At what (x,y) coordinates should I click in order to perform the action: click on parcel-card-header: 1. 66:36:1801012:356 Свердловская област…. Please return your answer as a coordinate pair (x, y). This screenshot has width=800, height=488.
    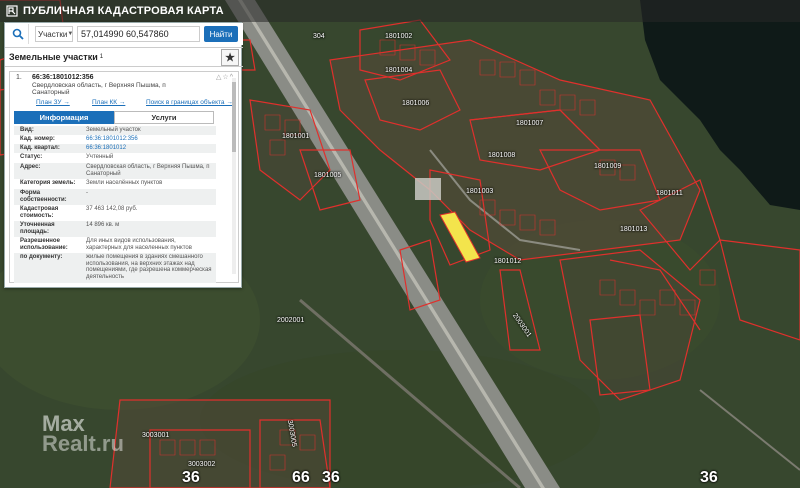
    Looking at the image, I should click on (124, 86).